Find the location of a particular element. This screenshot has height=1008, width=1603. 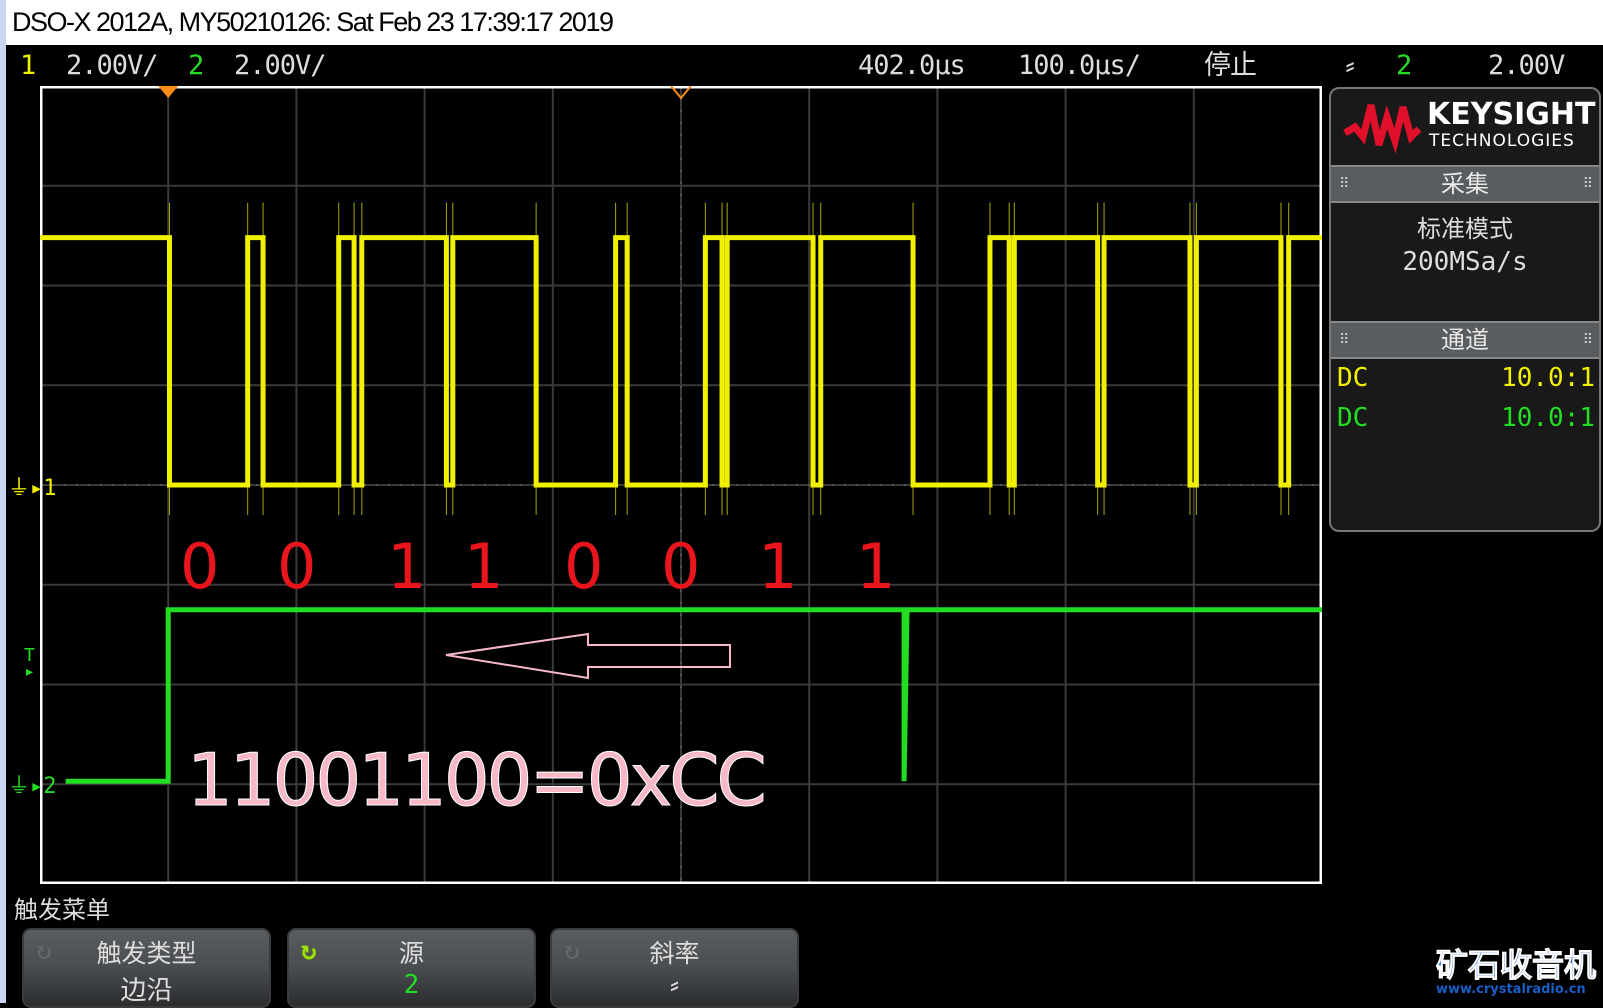

ch2-probe: 10.0:1 is located at coordinates (1548, 418).